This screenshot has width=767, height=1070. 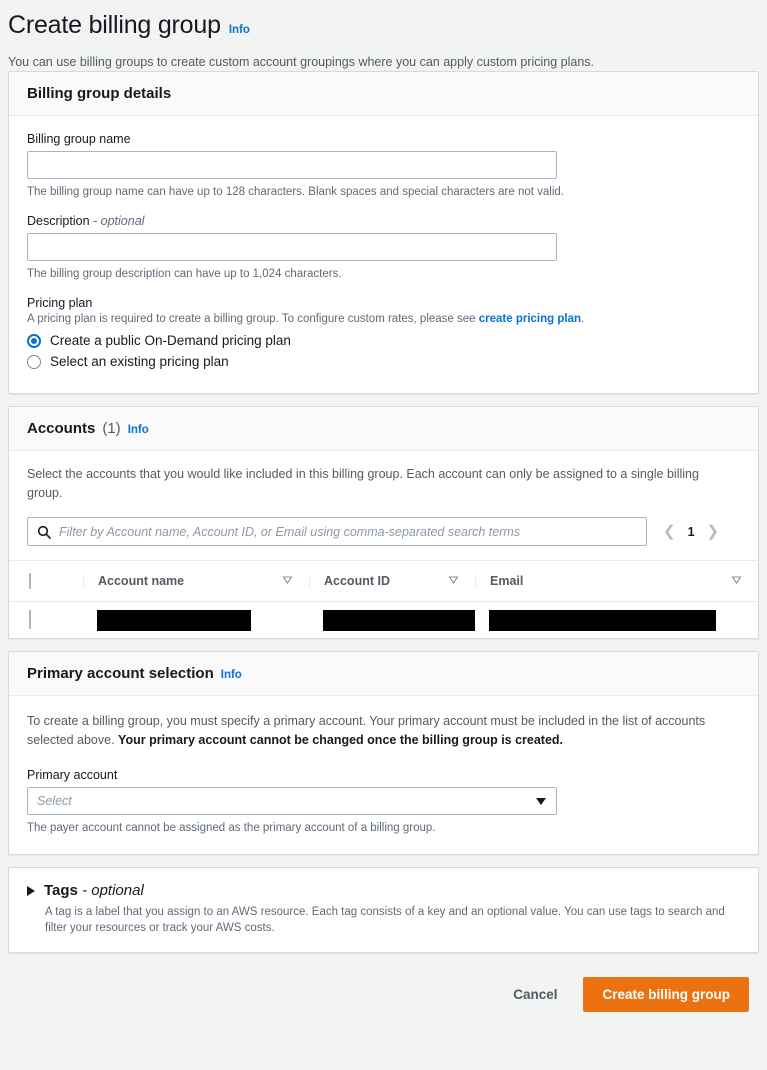 I want to click on pricing-plan-subtext-after: ., so click(x=583, y=319).